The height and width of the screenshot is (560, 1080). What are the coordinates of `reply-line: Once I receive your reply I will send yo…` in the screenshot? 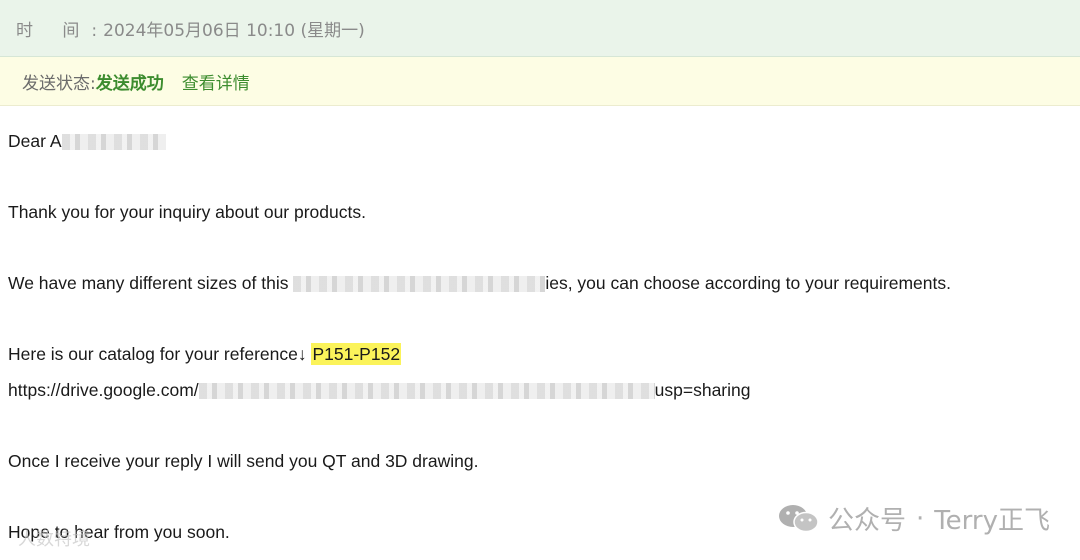 It's located at (243, 461).